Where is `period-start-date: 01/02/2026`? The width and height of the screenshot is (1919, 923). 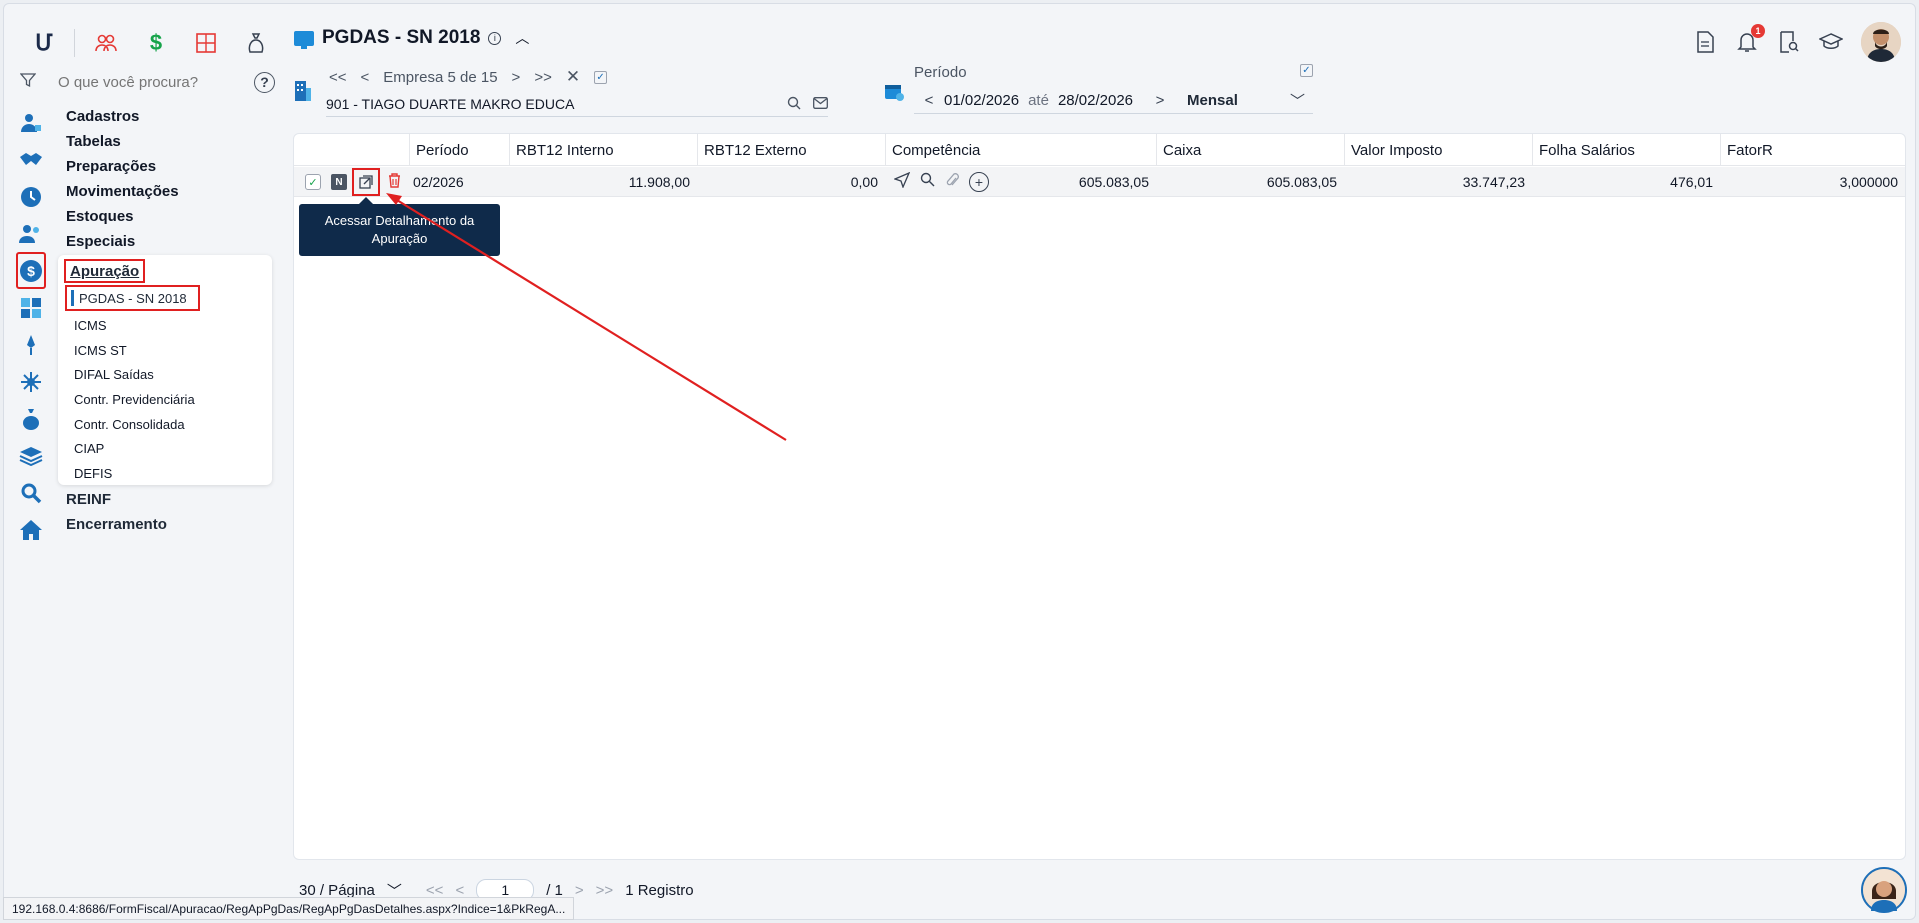
period-start-date: 01/02/2026 is located at coordinates (981, 100).